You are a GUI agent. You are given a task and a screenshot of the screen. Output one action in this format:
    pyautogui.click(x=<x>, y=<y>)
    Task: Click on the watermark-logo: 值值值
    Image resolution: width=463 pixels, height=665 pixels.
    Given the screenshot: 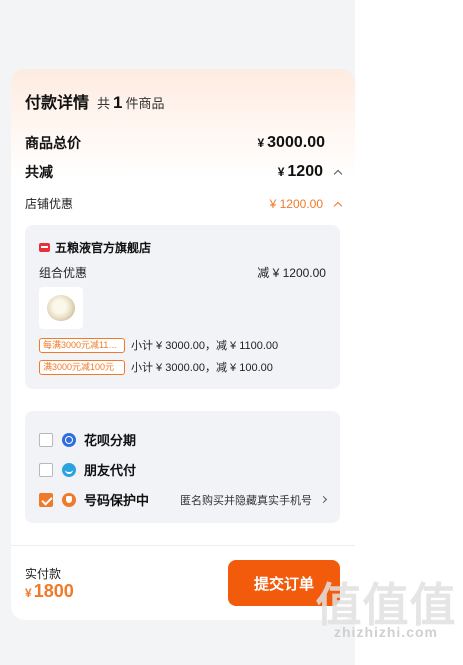 What is the action you would take?
    pyautogui.click(x=386, y=605)
    